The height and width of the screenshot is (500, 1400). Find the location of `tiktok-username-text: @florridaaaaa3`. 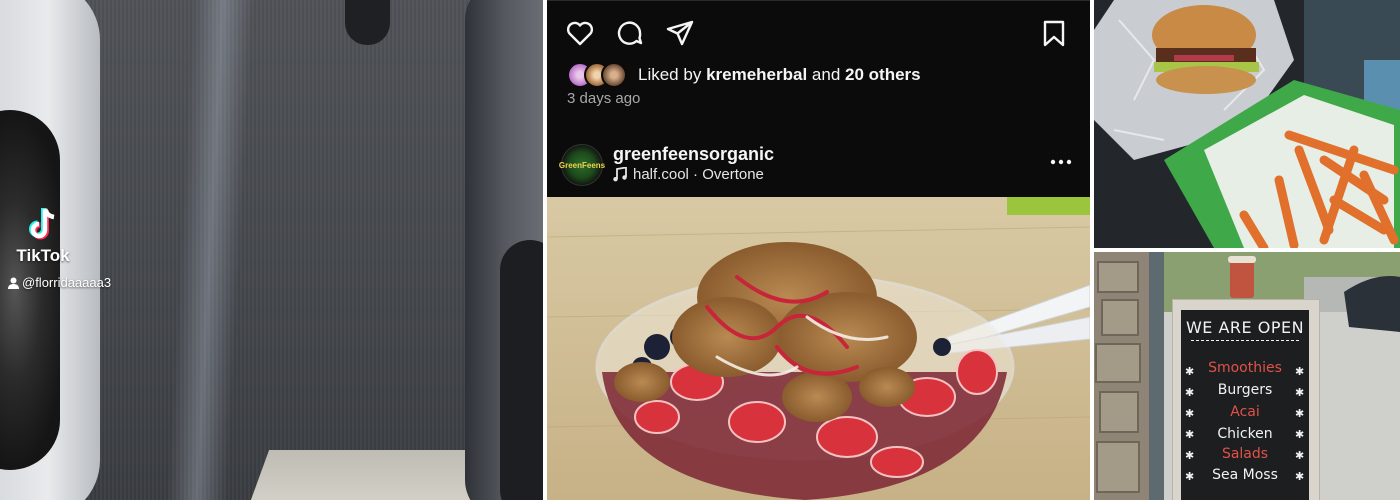

tiktok-username-text: @florridaaaaa3 is located at coordinates (67, 282).